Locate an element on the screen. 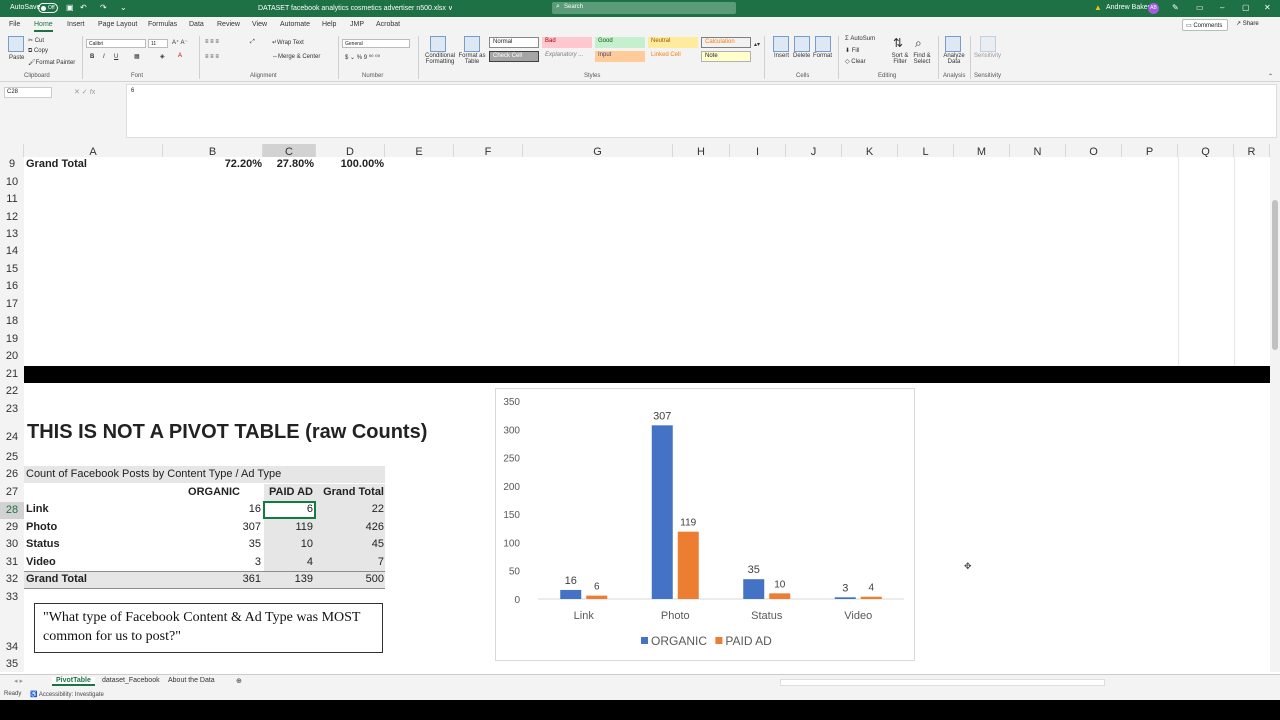  row-header: 18 is located at coordinates (12, 321).